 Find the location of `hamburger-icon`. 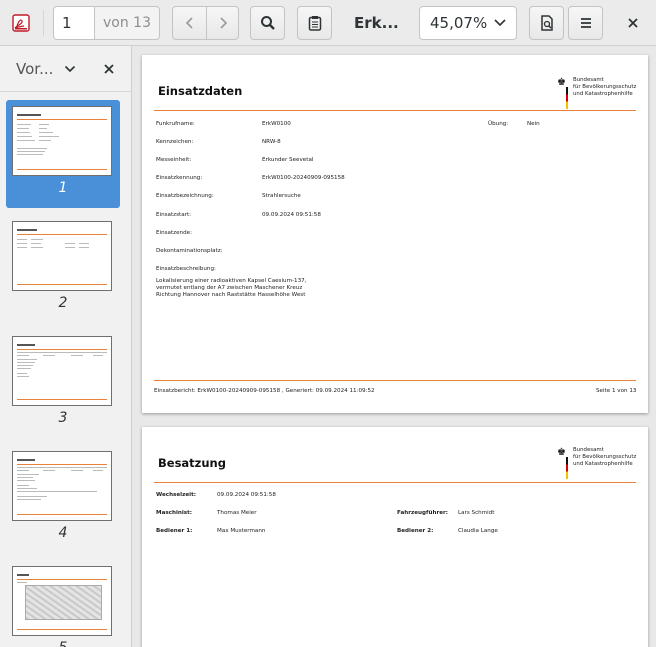

hamburger-icon is located at coordinates (585, 23).